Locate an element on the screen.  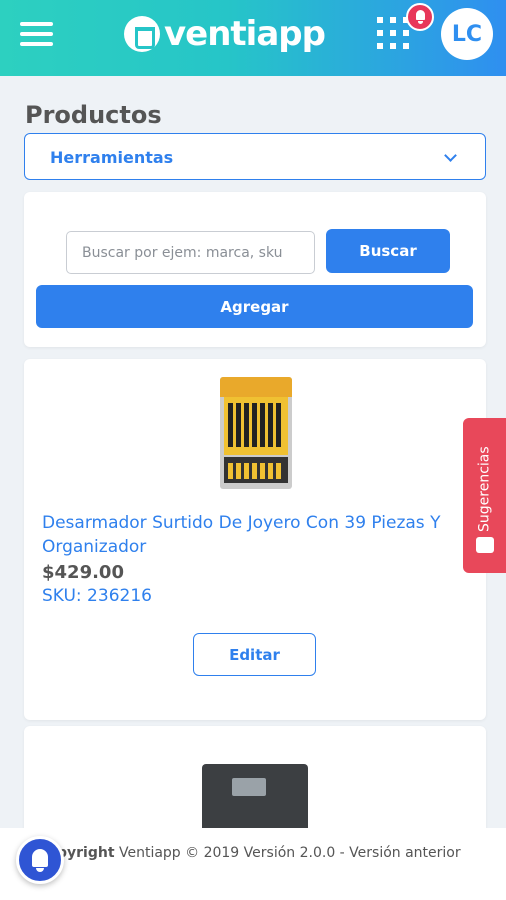
cup-icon is located at coordinates (142, 34).